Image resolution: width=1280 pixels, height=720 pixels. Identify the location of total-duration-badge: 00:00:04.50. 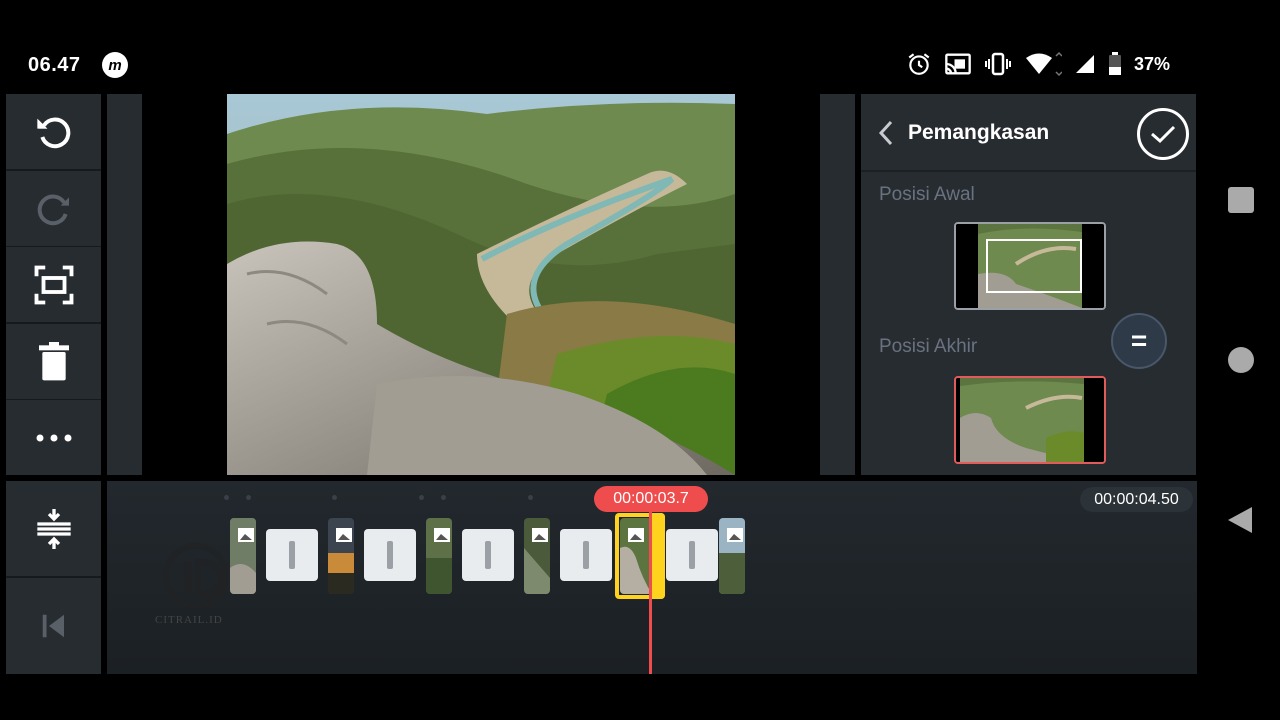
(1136, 499).